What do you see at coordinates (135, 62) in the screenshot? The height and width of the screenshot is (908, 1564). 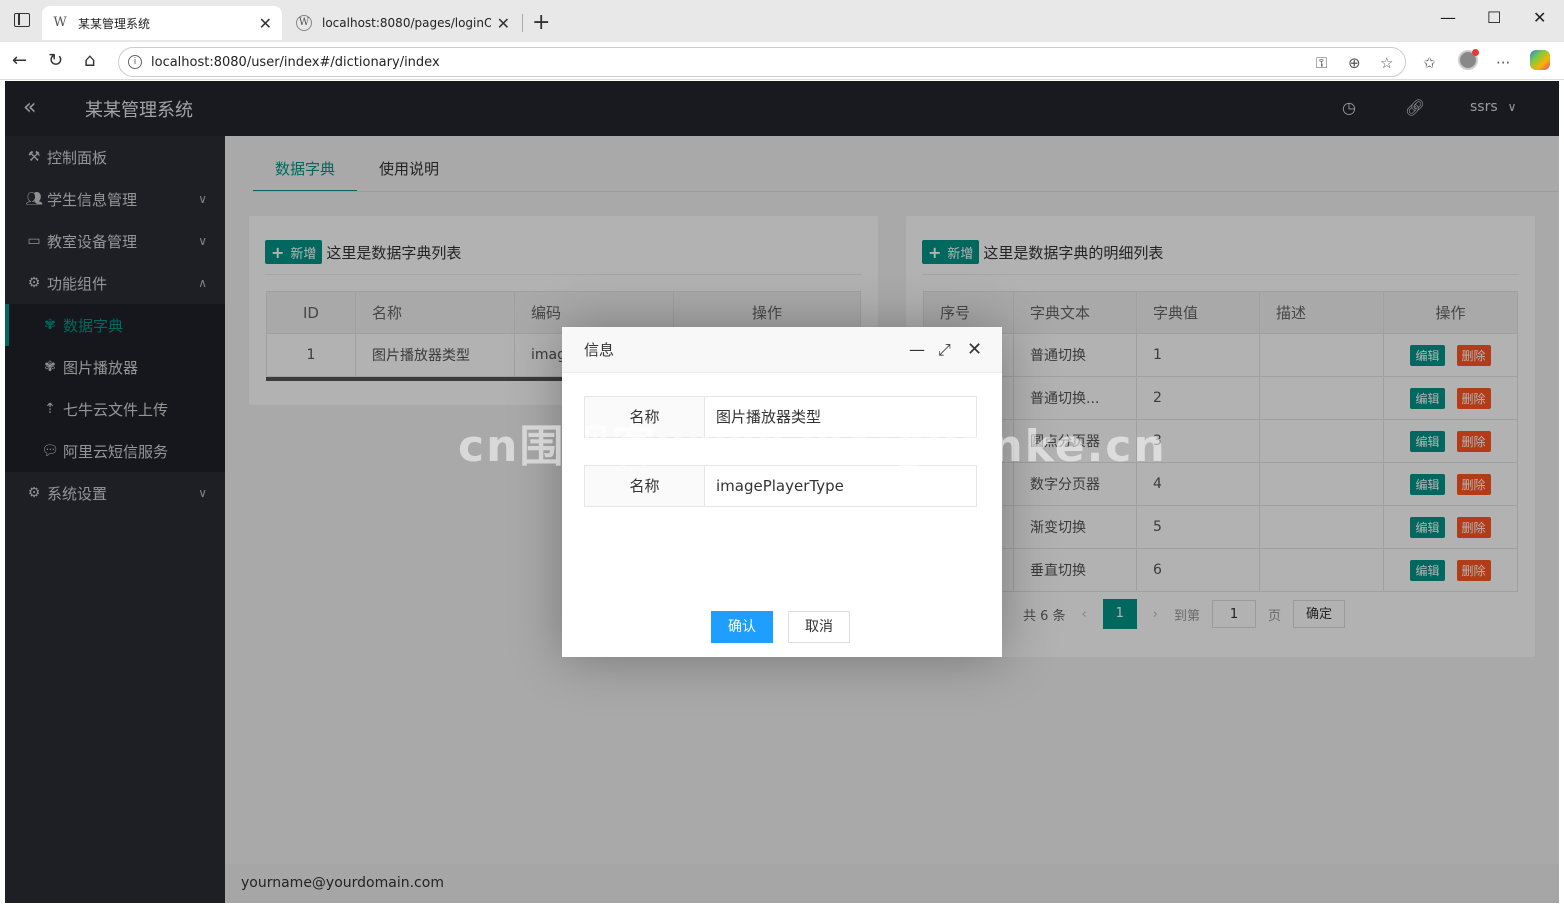 I see `site-info-icon: i` at bounding box center [135, 62].